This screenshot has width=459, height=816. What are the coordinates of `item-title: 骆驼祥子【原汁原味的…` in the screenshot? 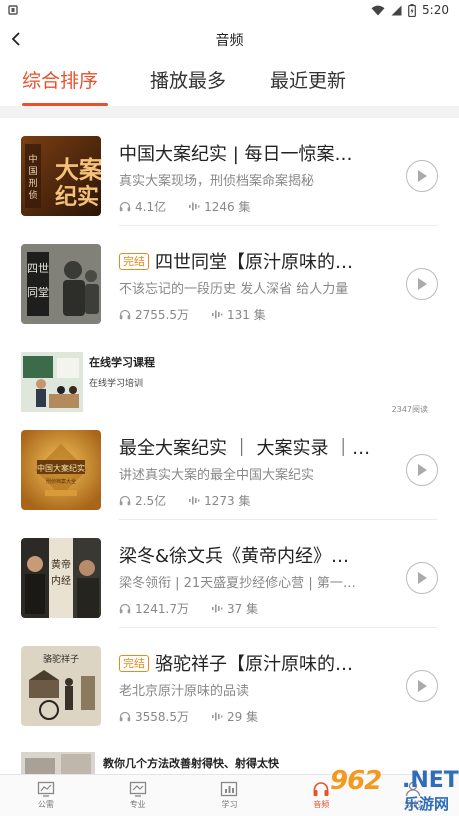 It's located at (254, 664).